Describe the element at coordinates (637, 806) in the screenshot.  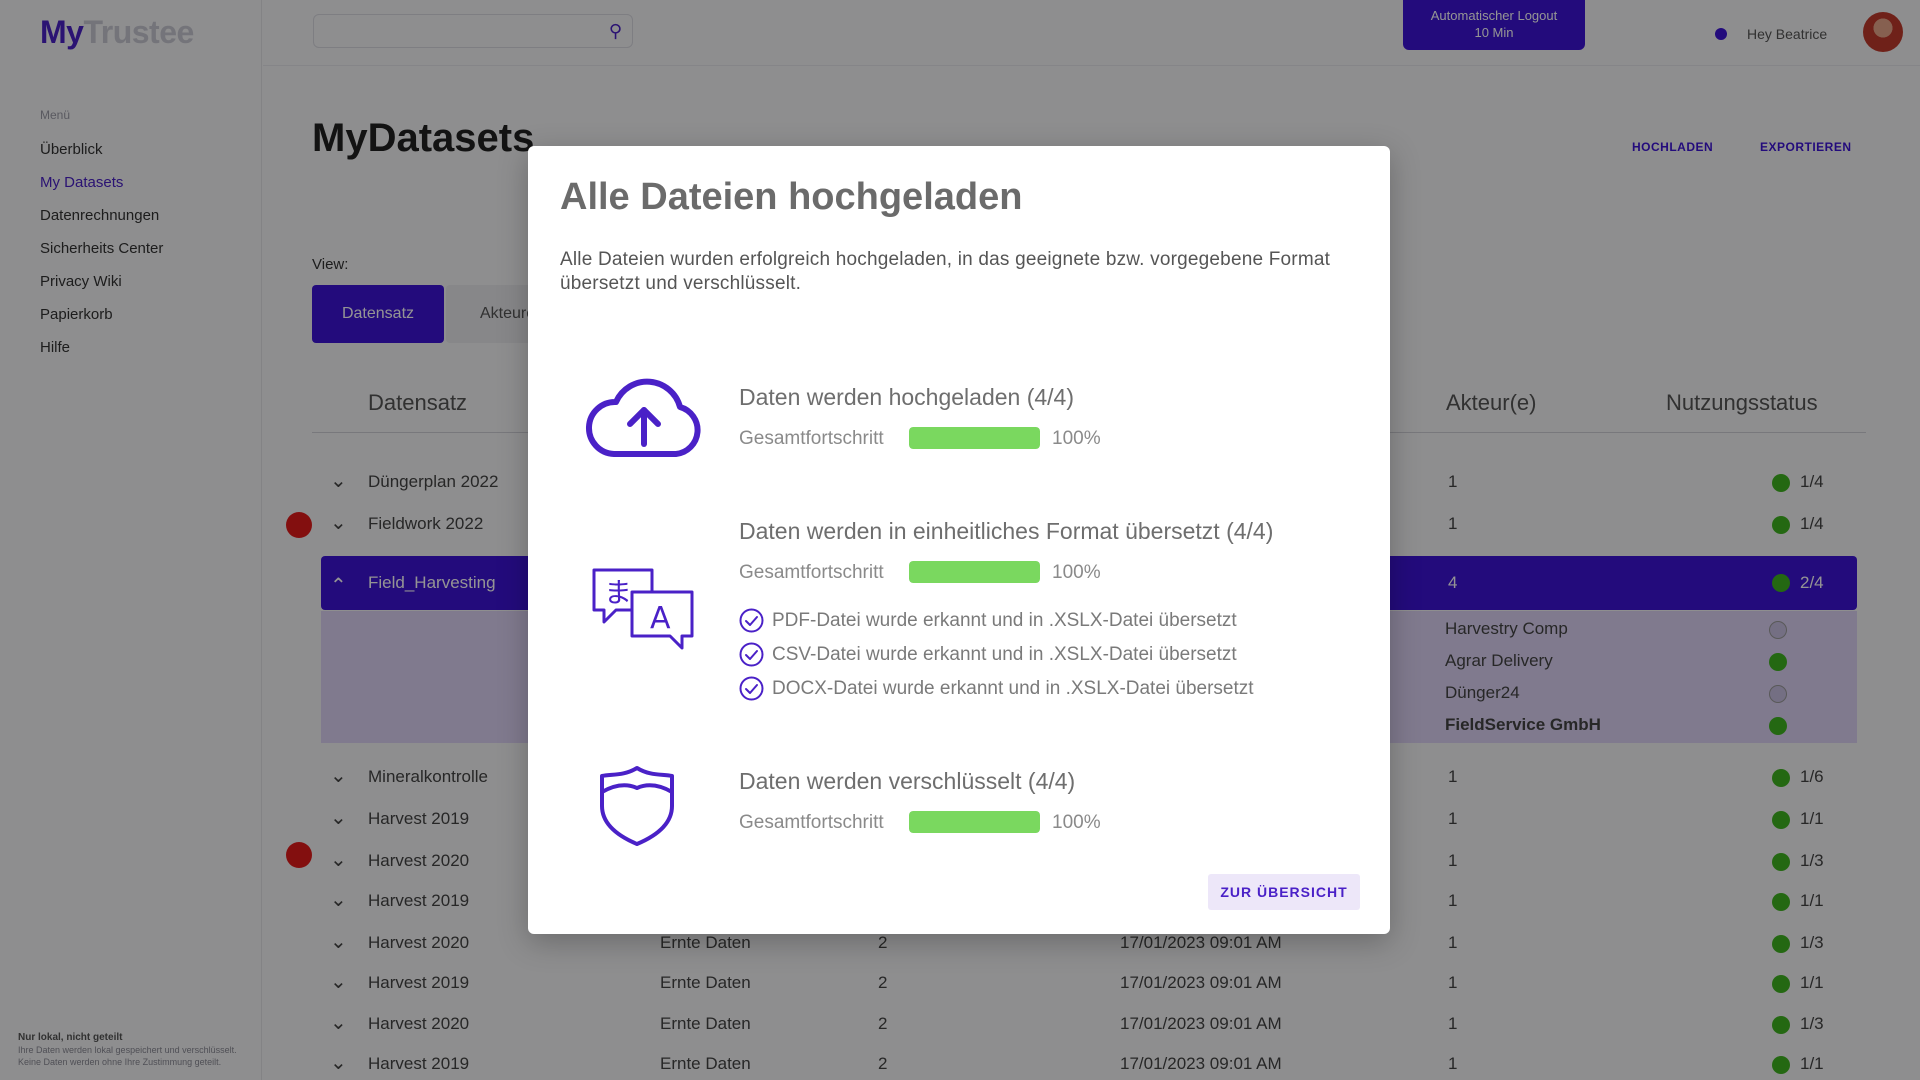
I see `shield-icon` at that location.